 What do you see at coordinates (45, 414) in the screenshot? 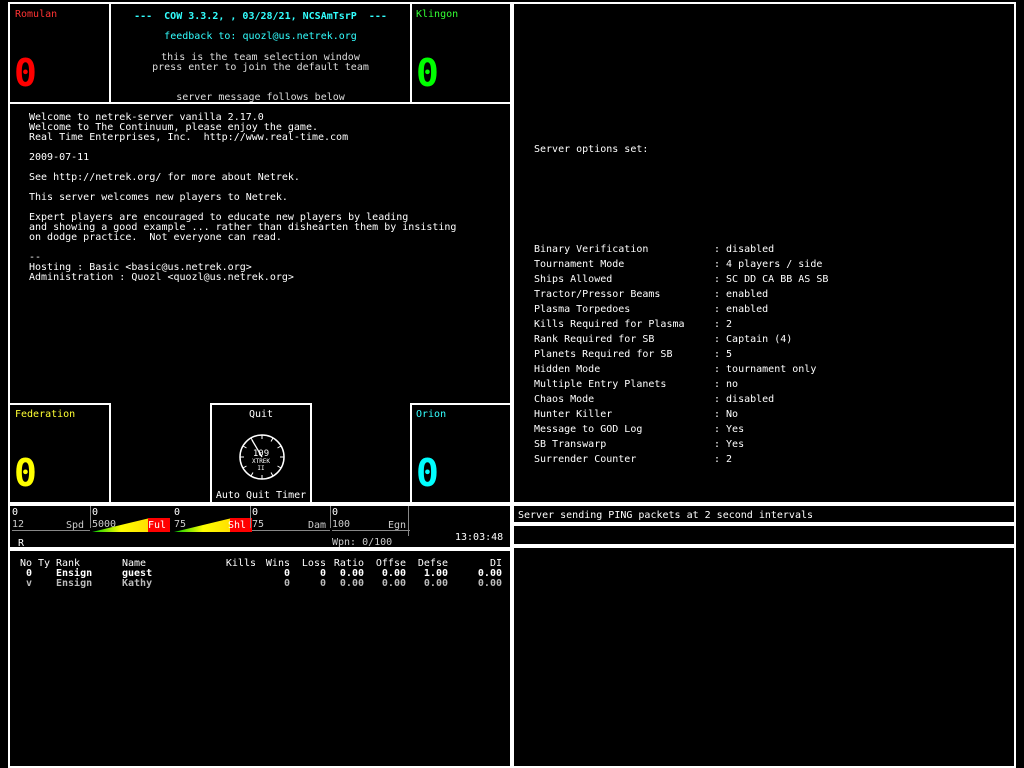
I see `team-name-federation: Federation` at bounding box center [45, 414].